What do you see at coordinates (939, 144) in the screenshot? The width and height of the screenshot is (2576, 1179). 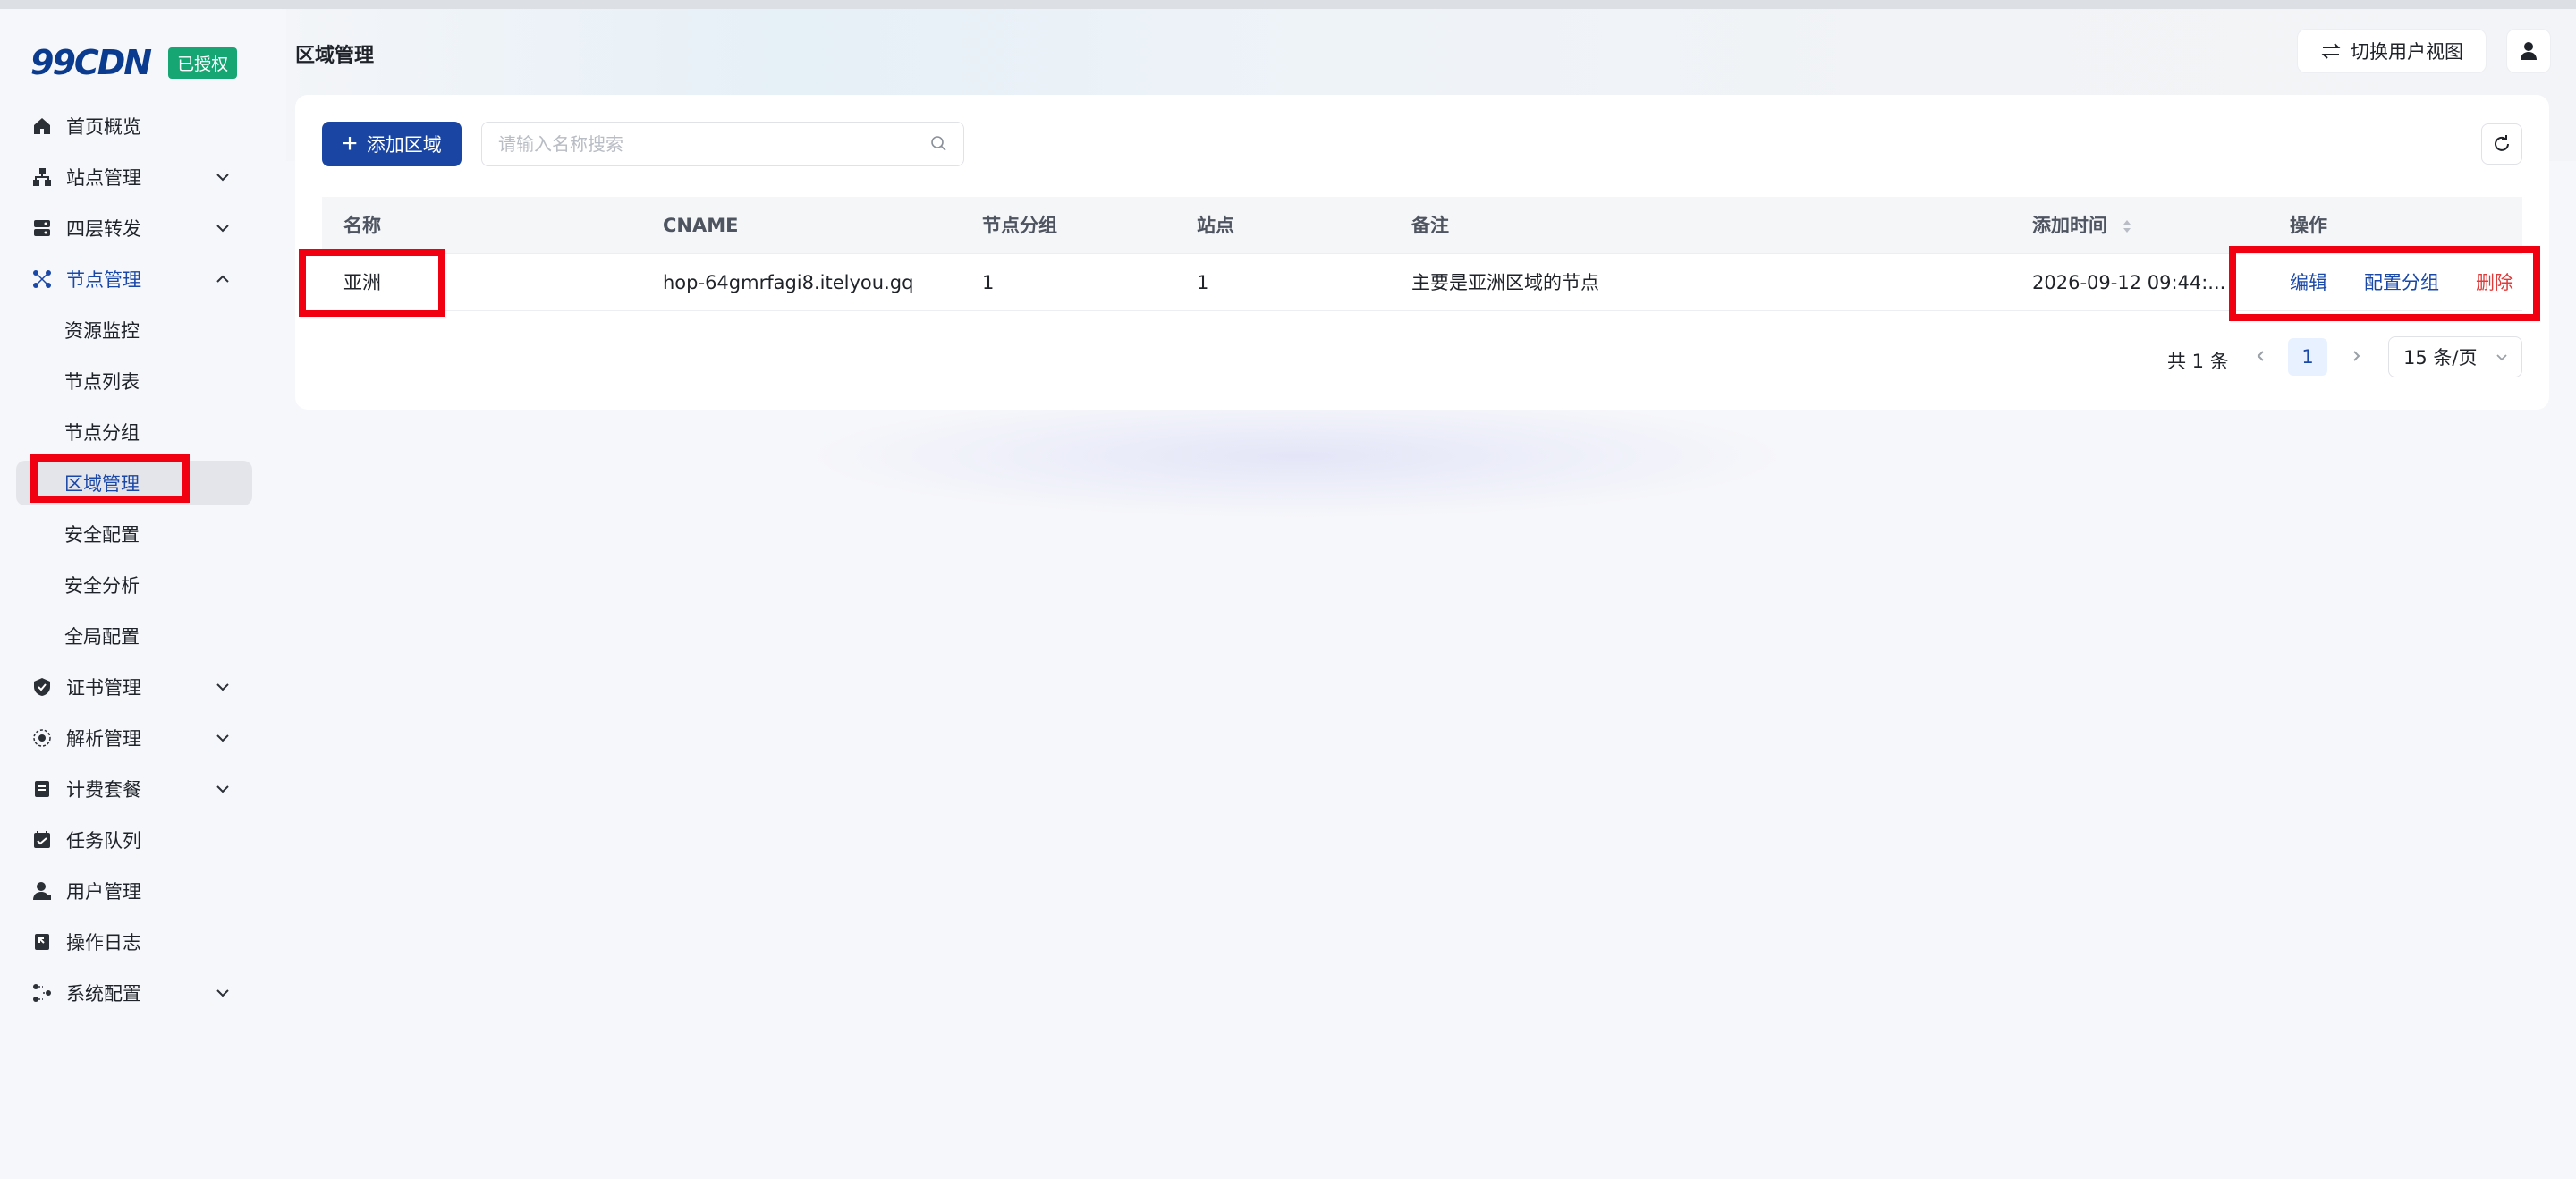 I see `search-icon` at bounding box center [939, 144].